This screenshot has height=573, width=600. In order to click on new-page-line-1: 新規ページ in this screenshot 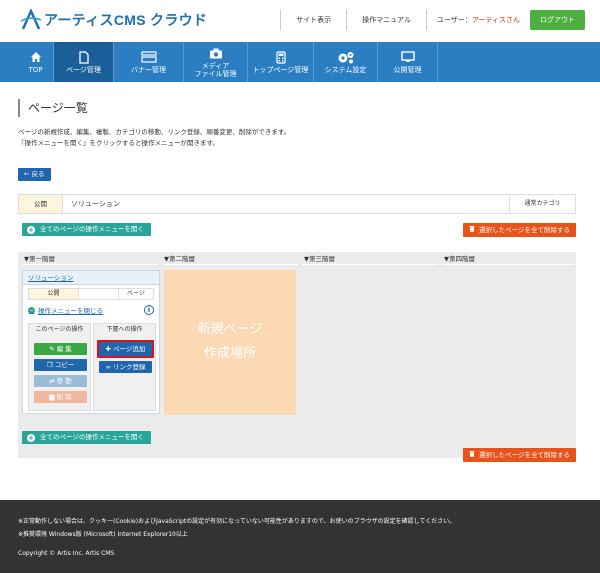, I will do `click(230, 329)`.